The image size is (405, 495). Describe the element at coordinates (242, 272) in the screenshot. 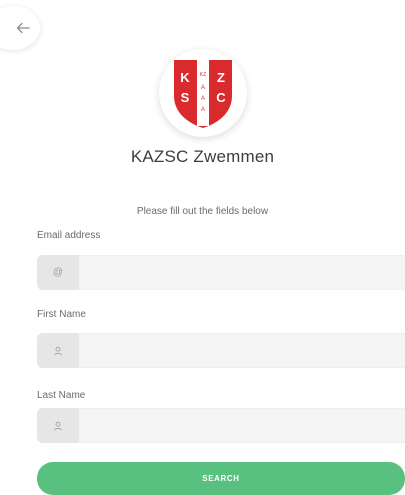

I see `email-input` at that location.